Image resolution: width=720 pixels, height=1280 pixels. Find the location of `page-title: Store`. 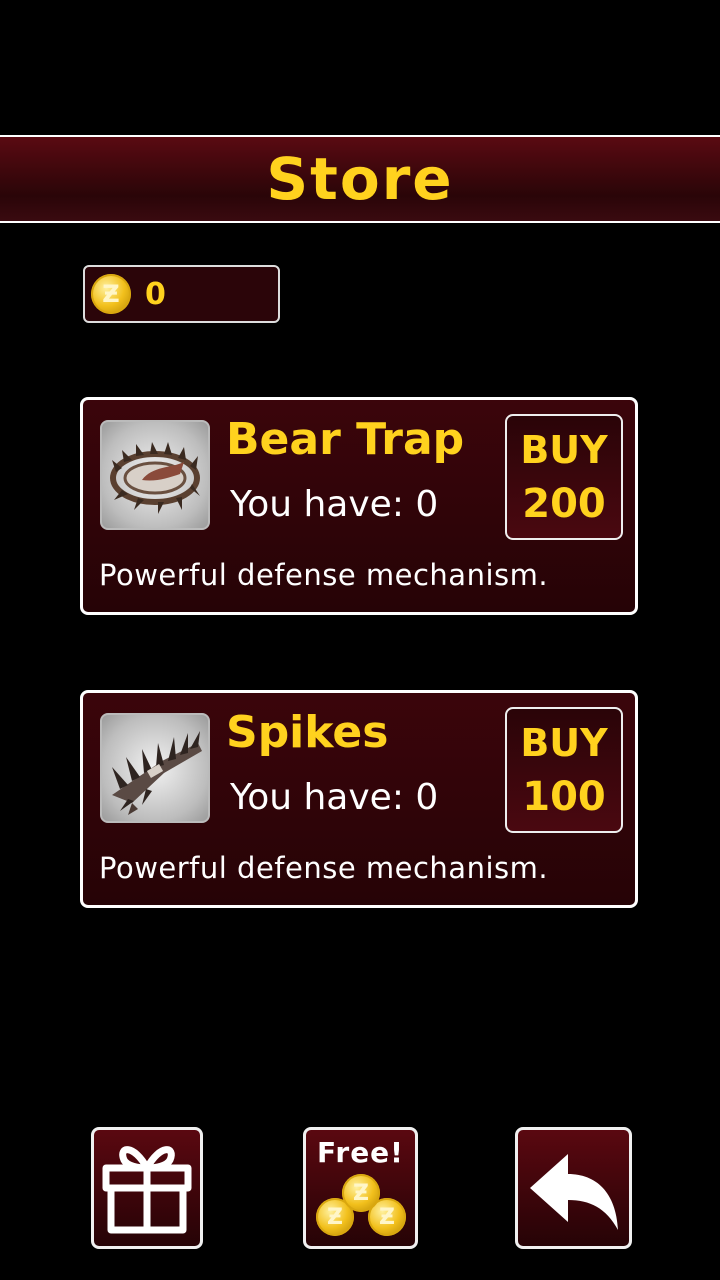

page-title: Store is located at coordinates (360, 179).